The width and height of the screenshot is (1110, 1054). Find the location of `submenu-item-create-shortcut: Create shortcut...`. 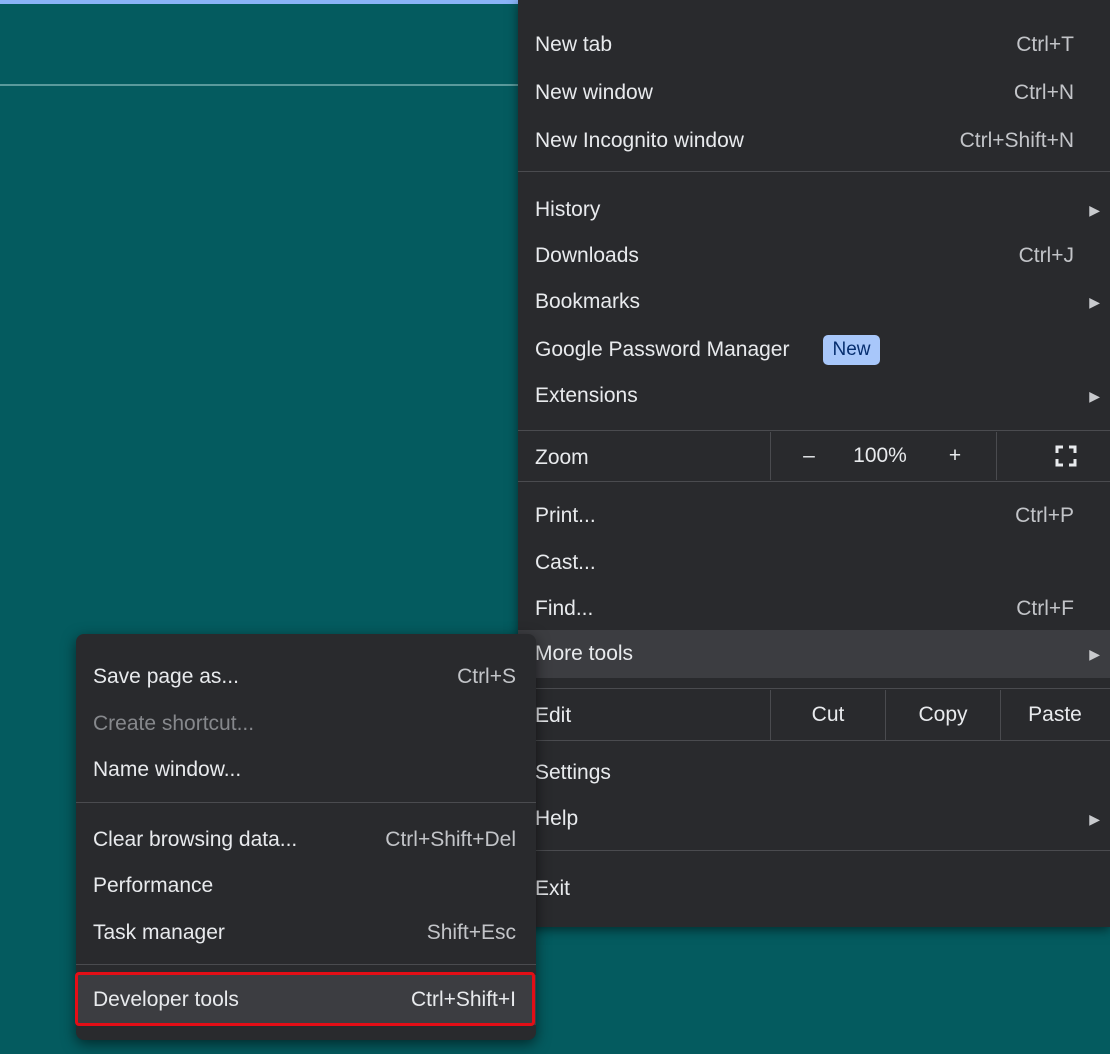

submenu-item-create-shortcut: Create shortcut... is located at coordinates (306, 724).